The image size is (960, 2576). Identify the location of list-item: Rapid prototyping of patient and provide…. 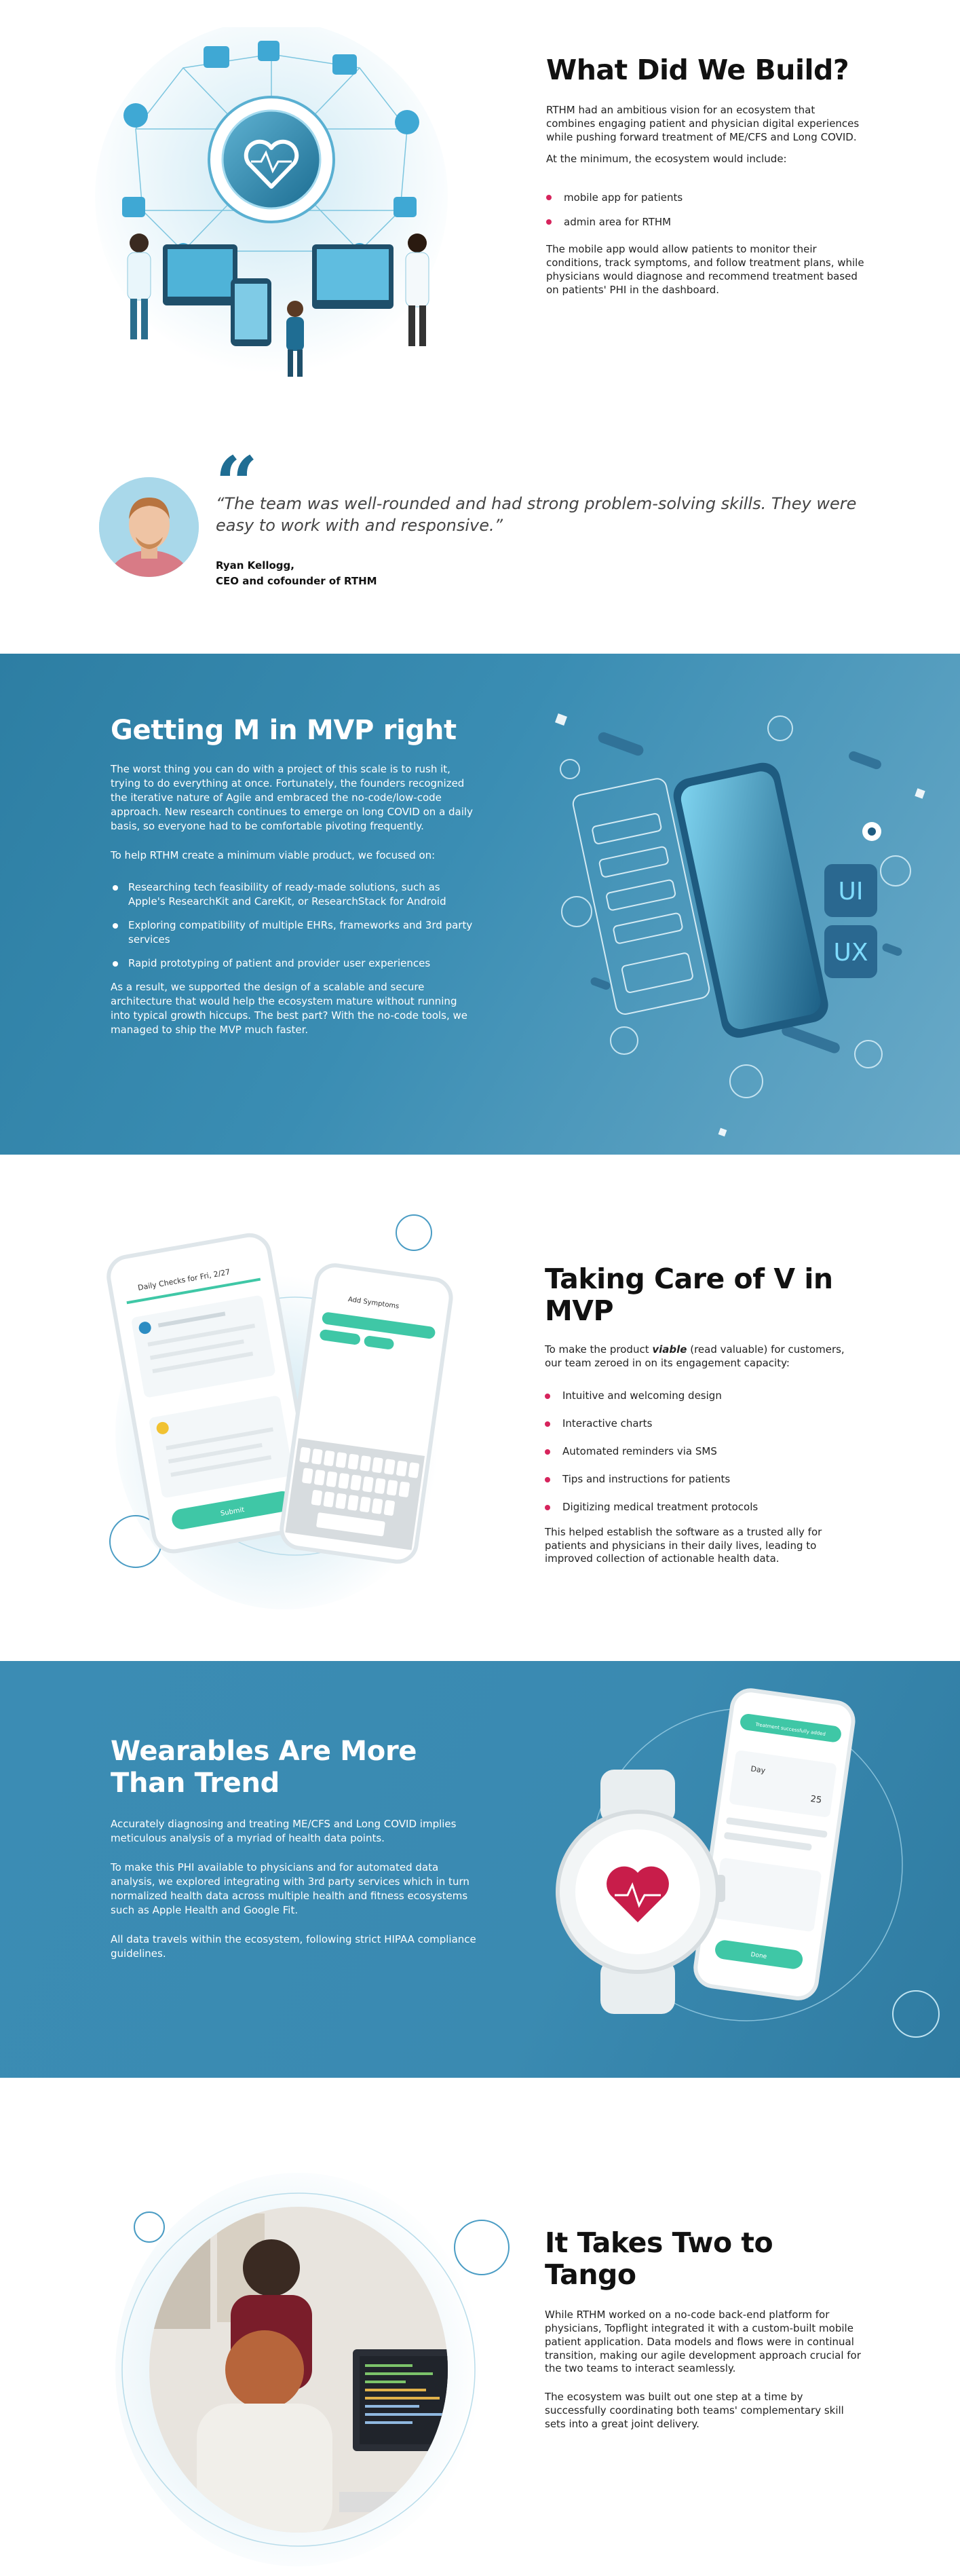
(294, 964).